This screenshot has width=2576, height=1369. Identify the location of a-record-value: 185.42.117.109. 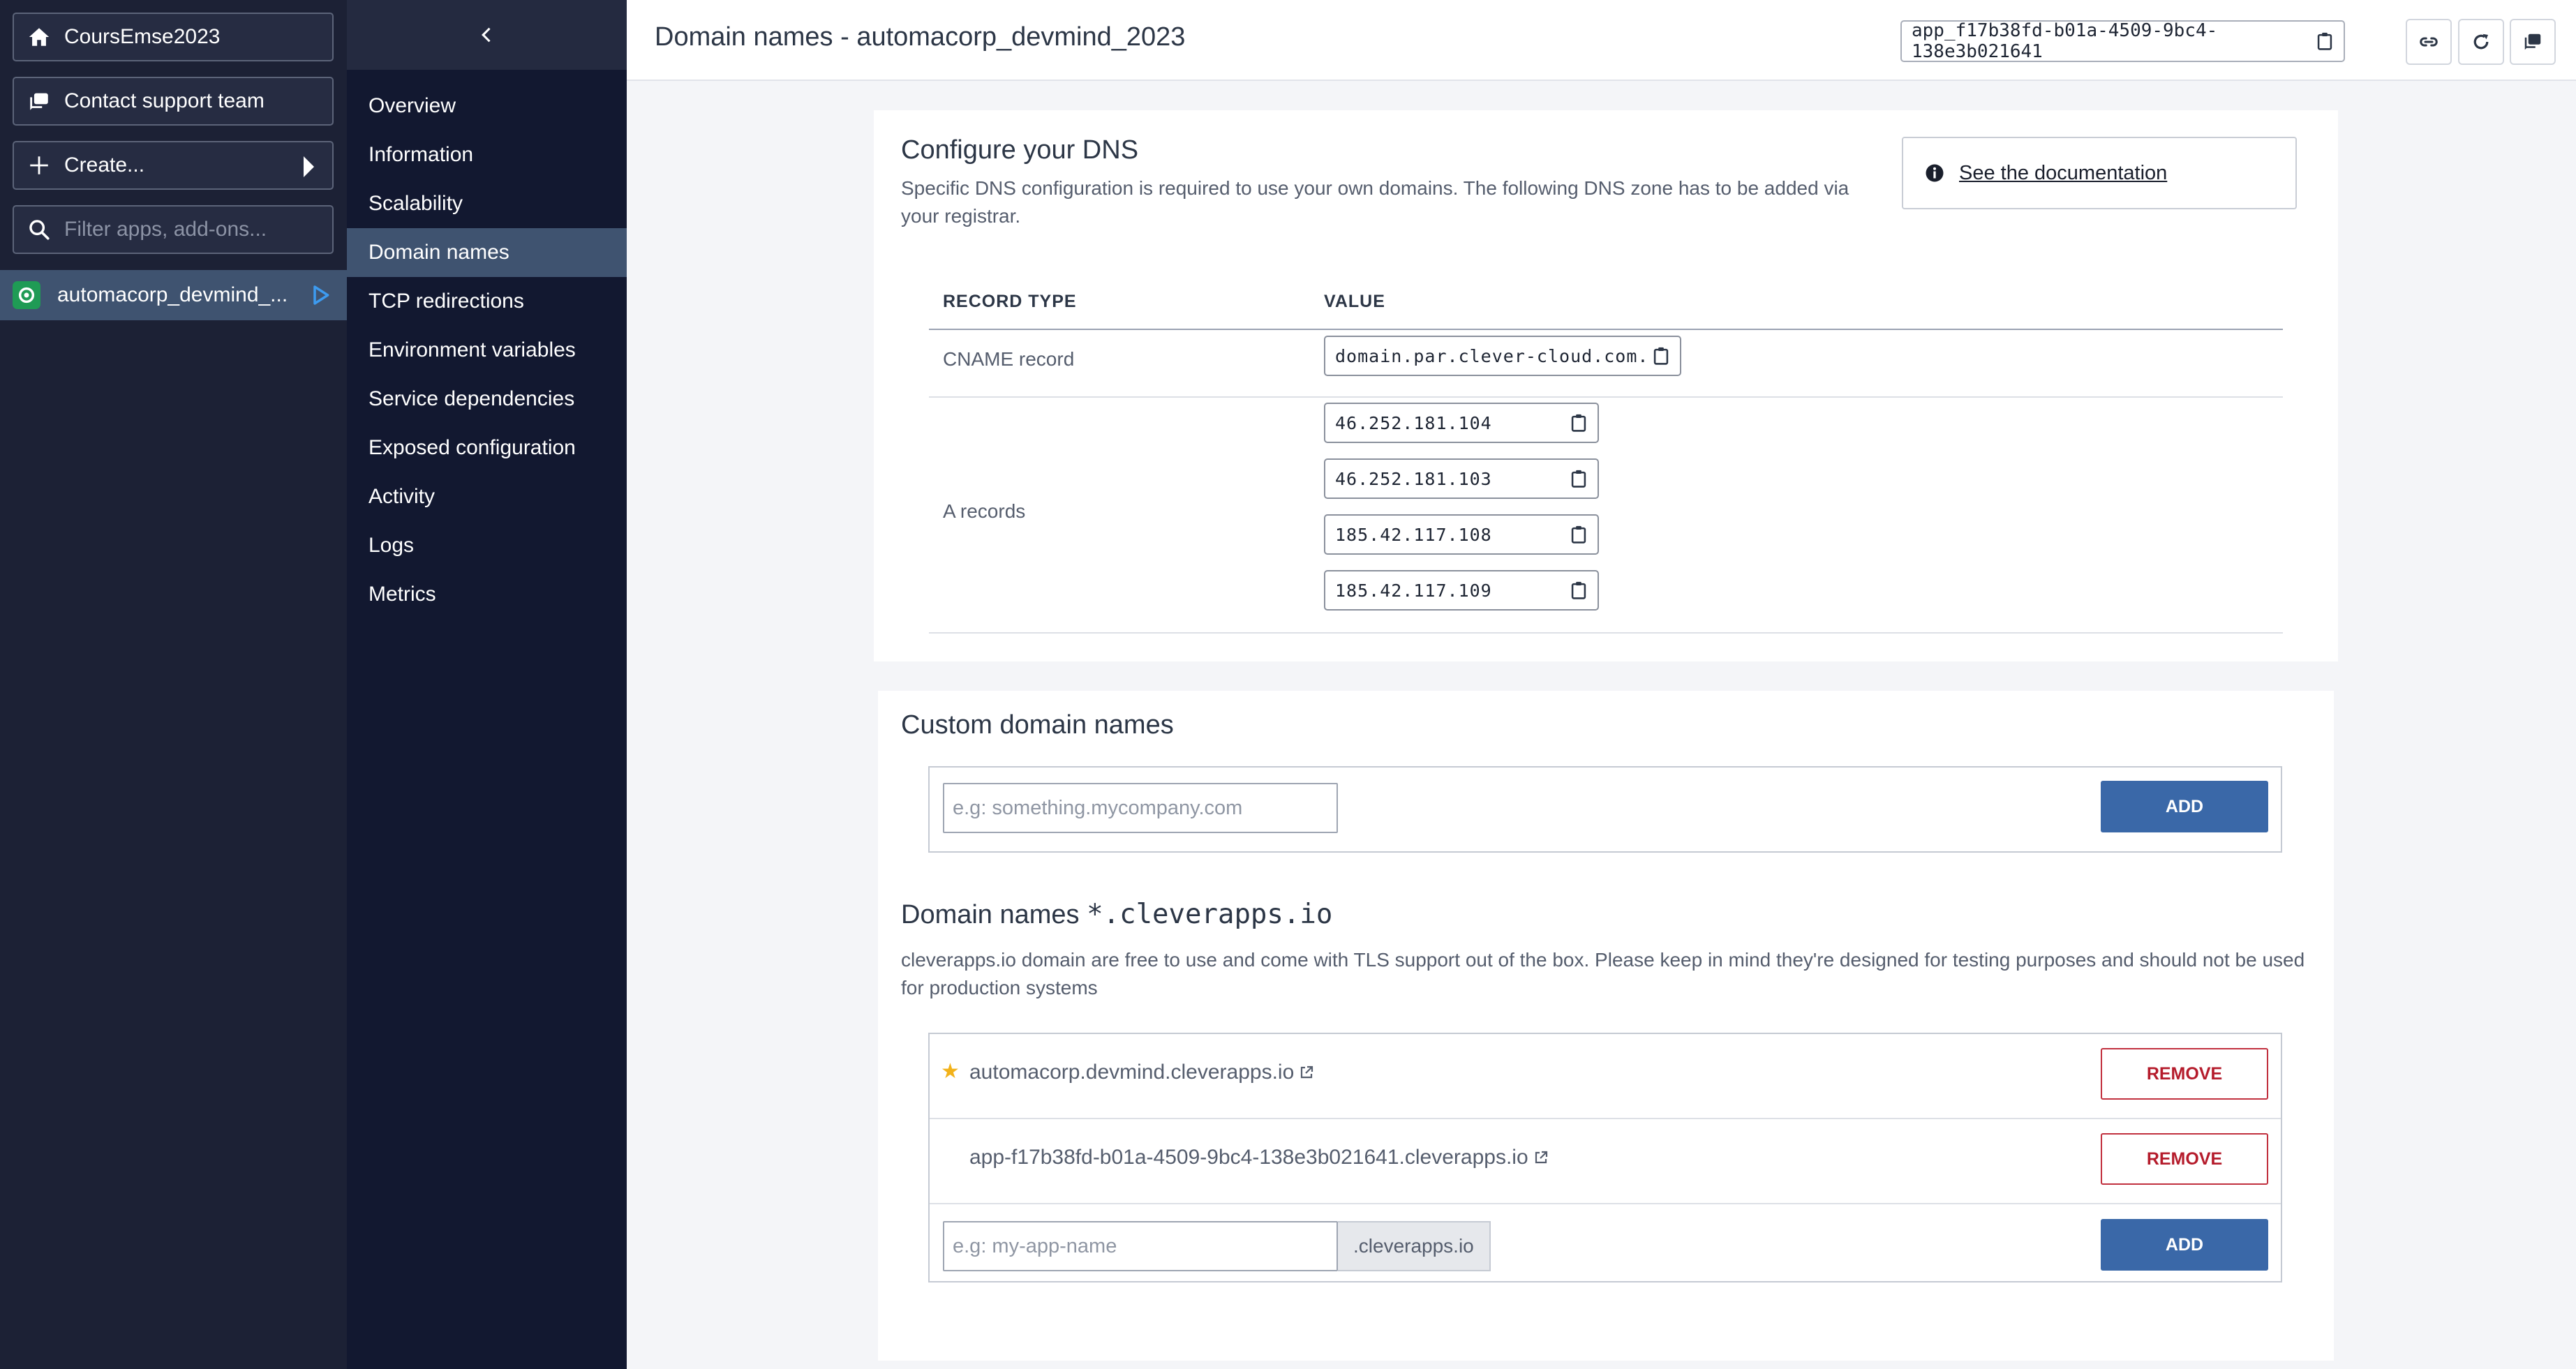
(1413, 590).